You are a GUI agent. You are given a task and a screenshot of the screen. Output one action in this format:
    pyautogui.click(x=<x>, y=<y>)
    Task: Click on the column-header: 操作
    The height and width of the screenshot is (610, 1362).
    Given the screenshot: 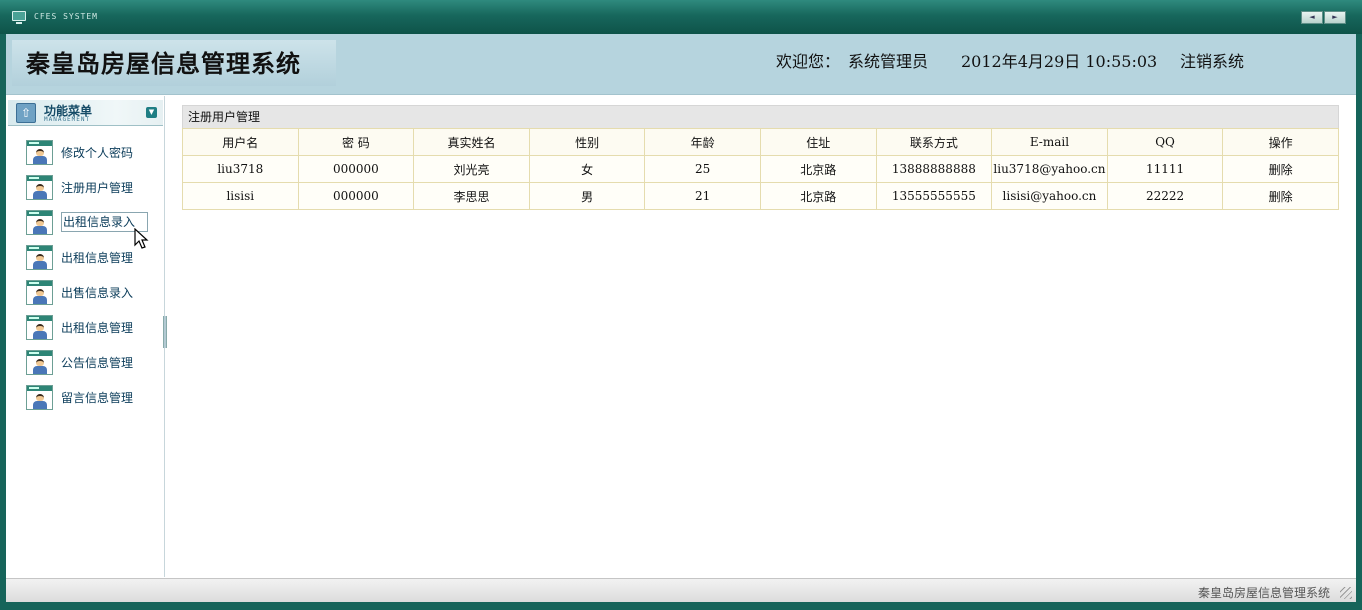 What is the action you would take?
    pyautogui.click(x=1280, y=142)
    